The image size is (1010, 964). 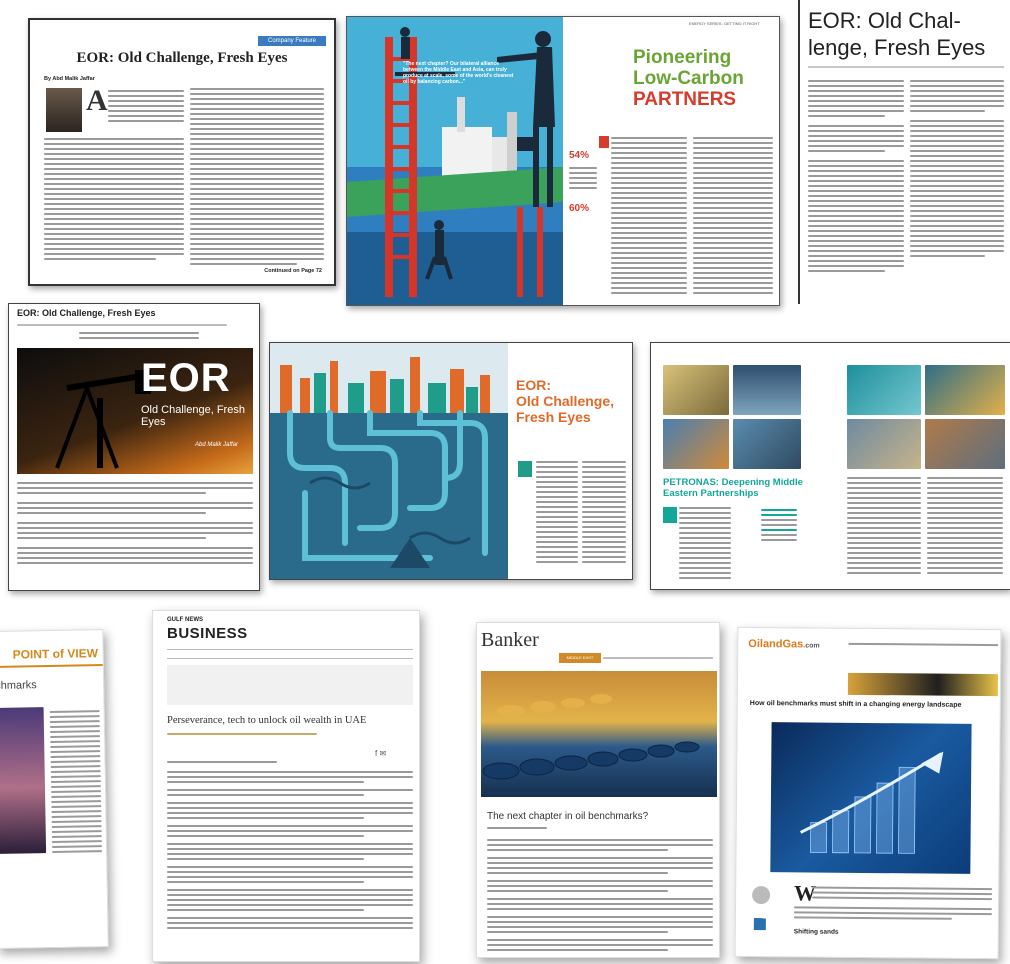 What do you see at coordinates (724, 23) in the screenshot?
I see `section-kicker: ENERGY SERIES: GETTING IT RIGHT` at bounding box center [724, 23].